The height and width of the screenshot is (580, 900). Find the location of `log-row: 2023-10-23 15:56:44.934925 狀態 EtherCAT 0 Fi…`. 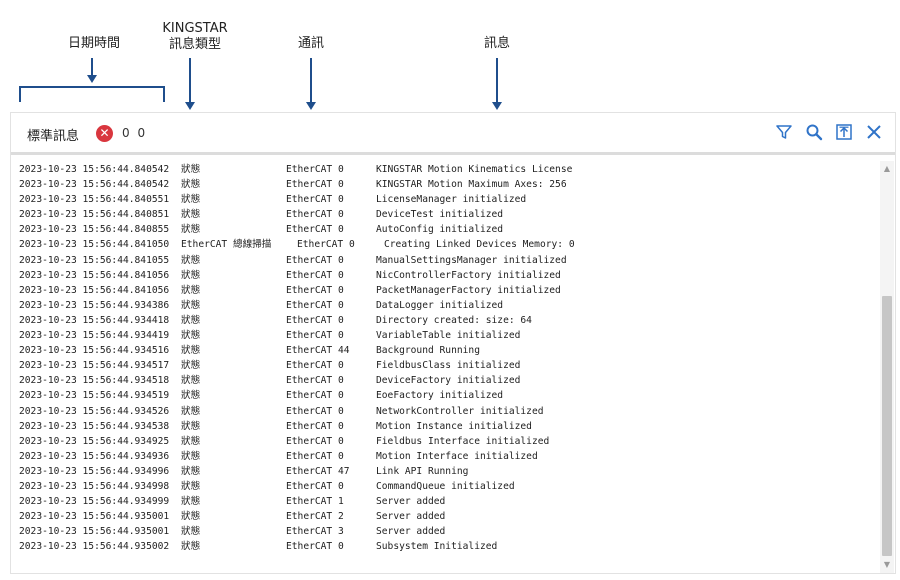

log-row: 2023-10-23 15:56:44.934925 狀態 EtherCAT 0 Fi… is located at coordinates (445, 441).